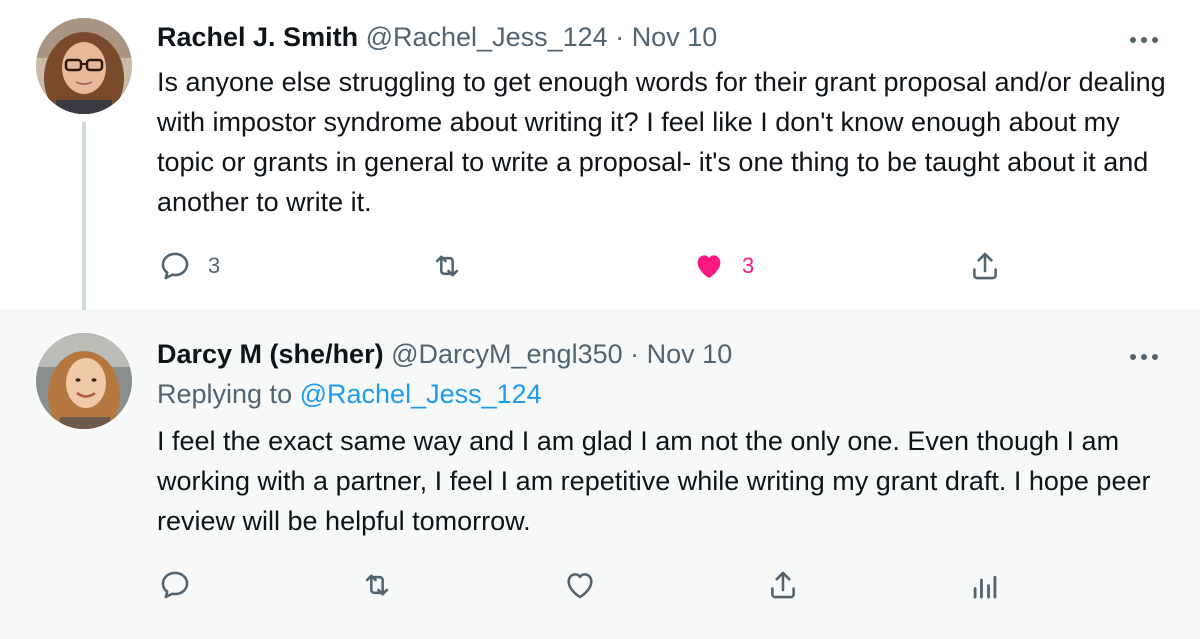  Describe the element at coordinates (748, 265) in the screenshot. I see `like-count: 3` at that location.